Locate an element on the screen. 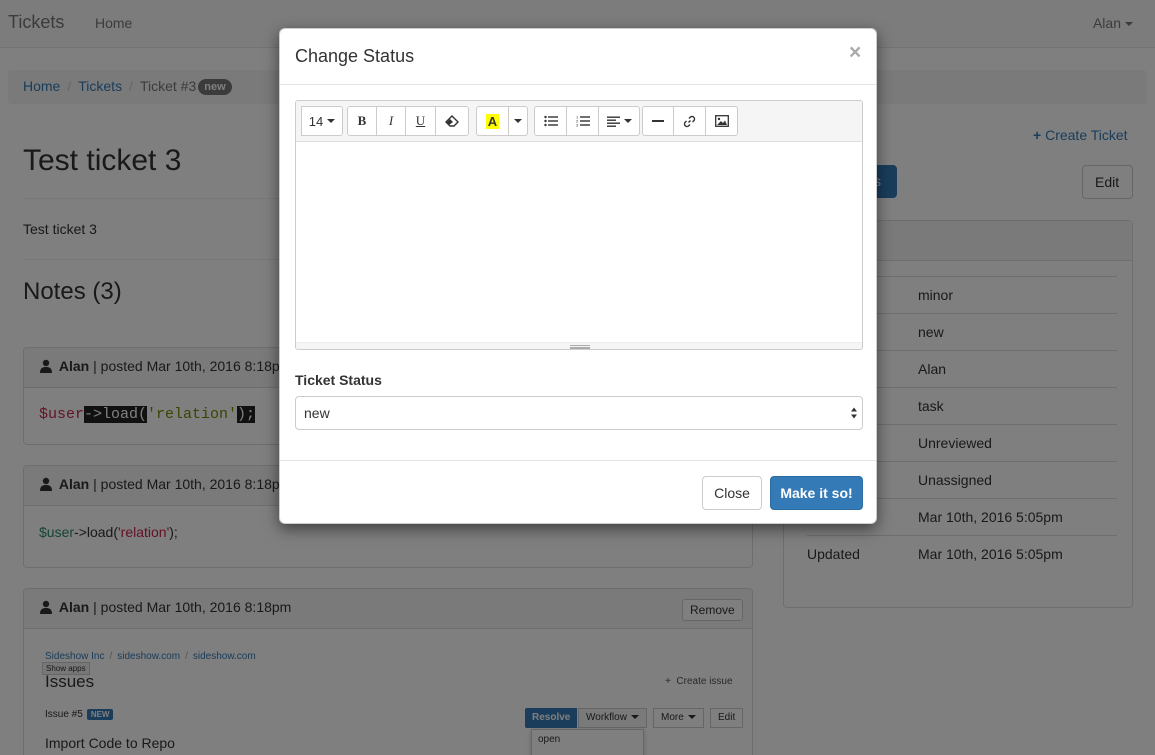 The height and width of the screenshot is (755, 1155). font-size-value: 14 is located at coordinates (316, 121).